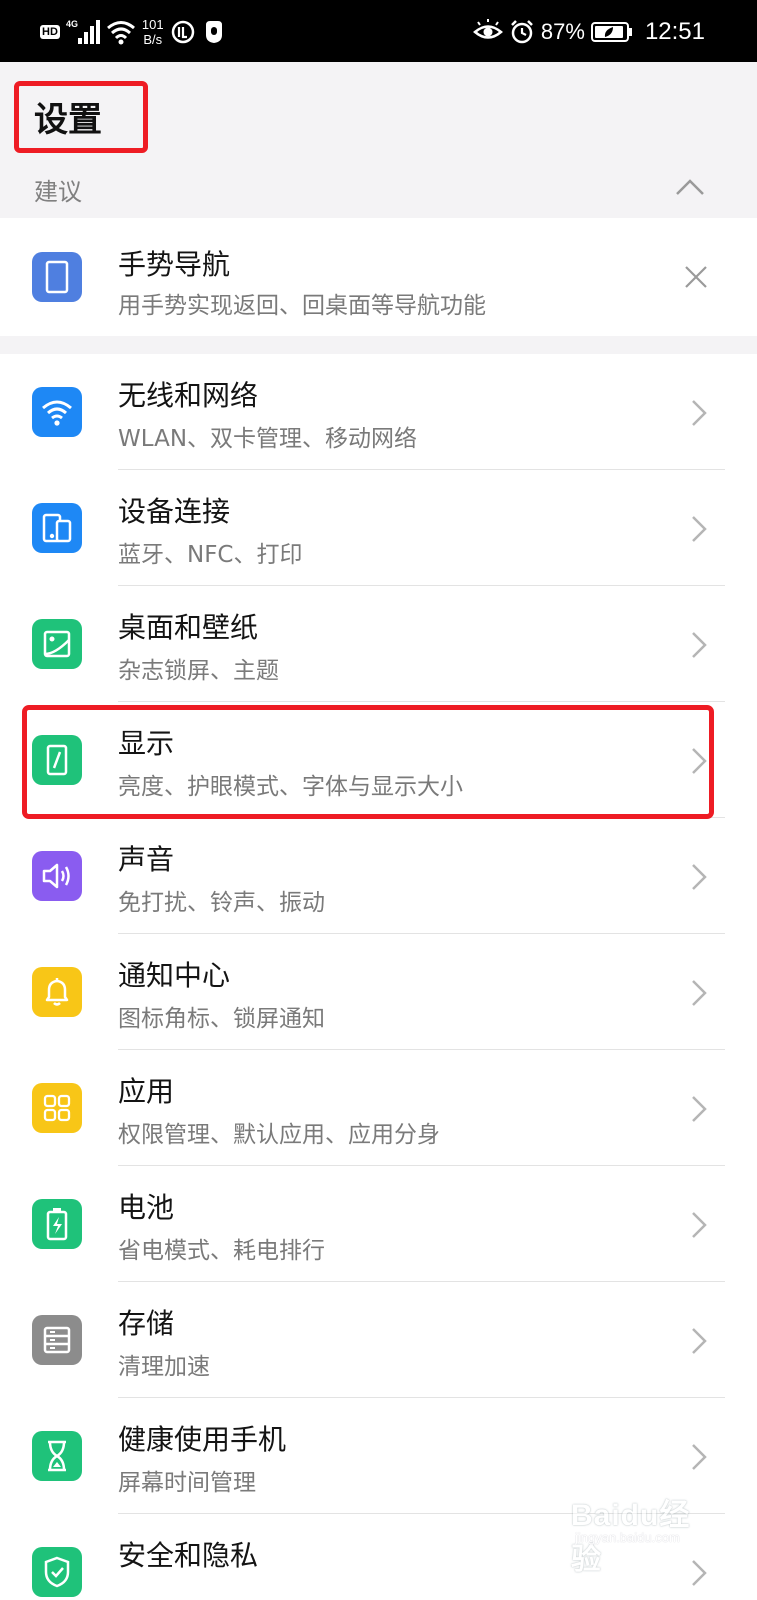  What do you see at coordinates (57, 992) in the screenshot?
I see `bell-icon` at bounding box center [57, 992].